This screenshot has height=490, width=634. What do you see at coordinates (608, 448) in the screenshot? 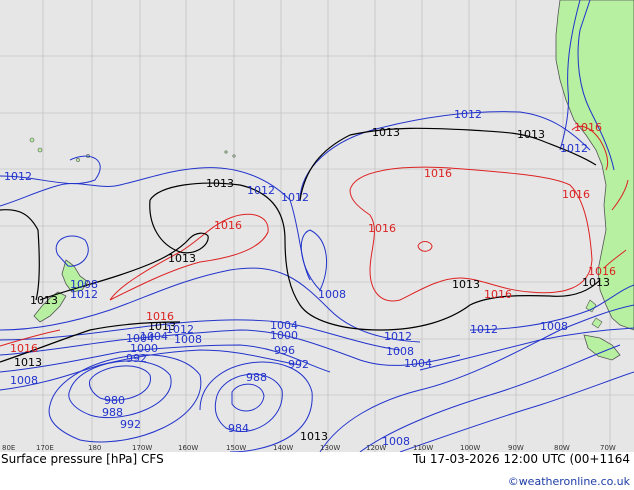
I see `lon-label: 70W` at bounding box center [608, 448].